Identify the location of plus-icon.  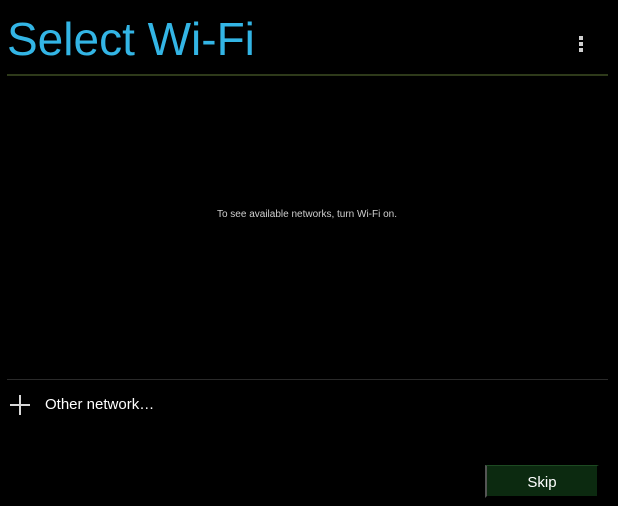
(20, 405).